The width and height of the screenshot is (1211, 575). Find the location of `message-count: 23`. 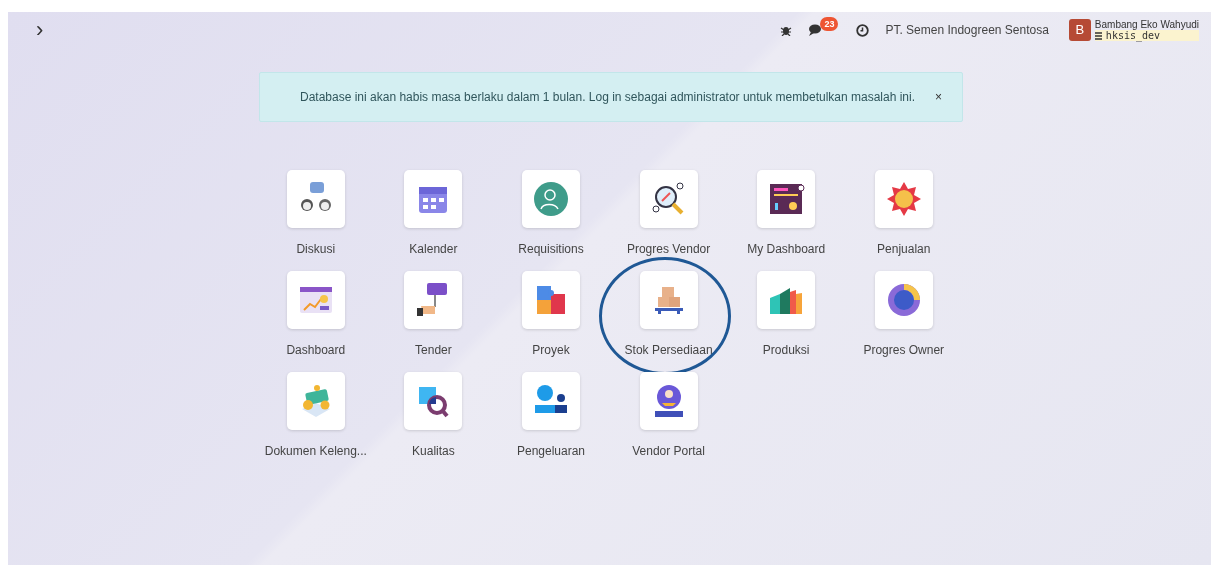

message-count: 23 is located at coordinates (829, 24).